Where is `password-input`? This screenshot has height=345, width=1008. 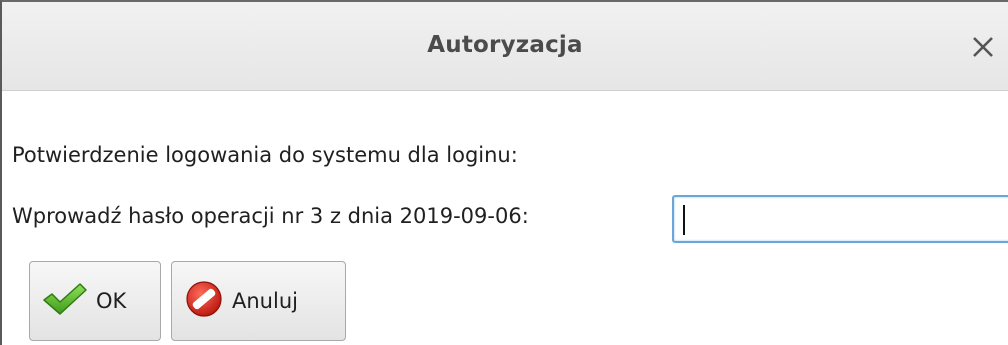 password-input is located at coordinates (840, 219).